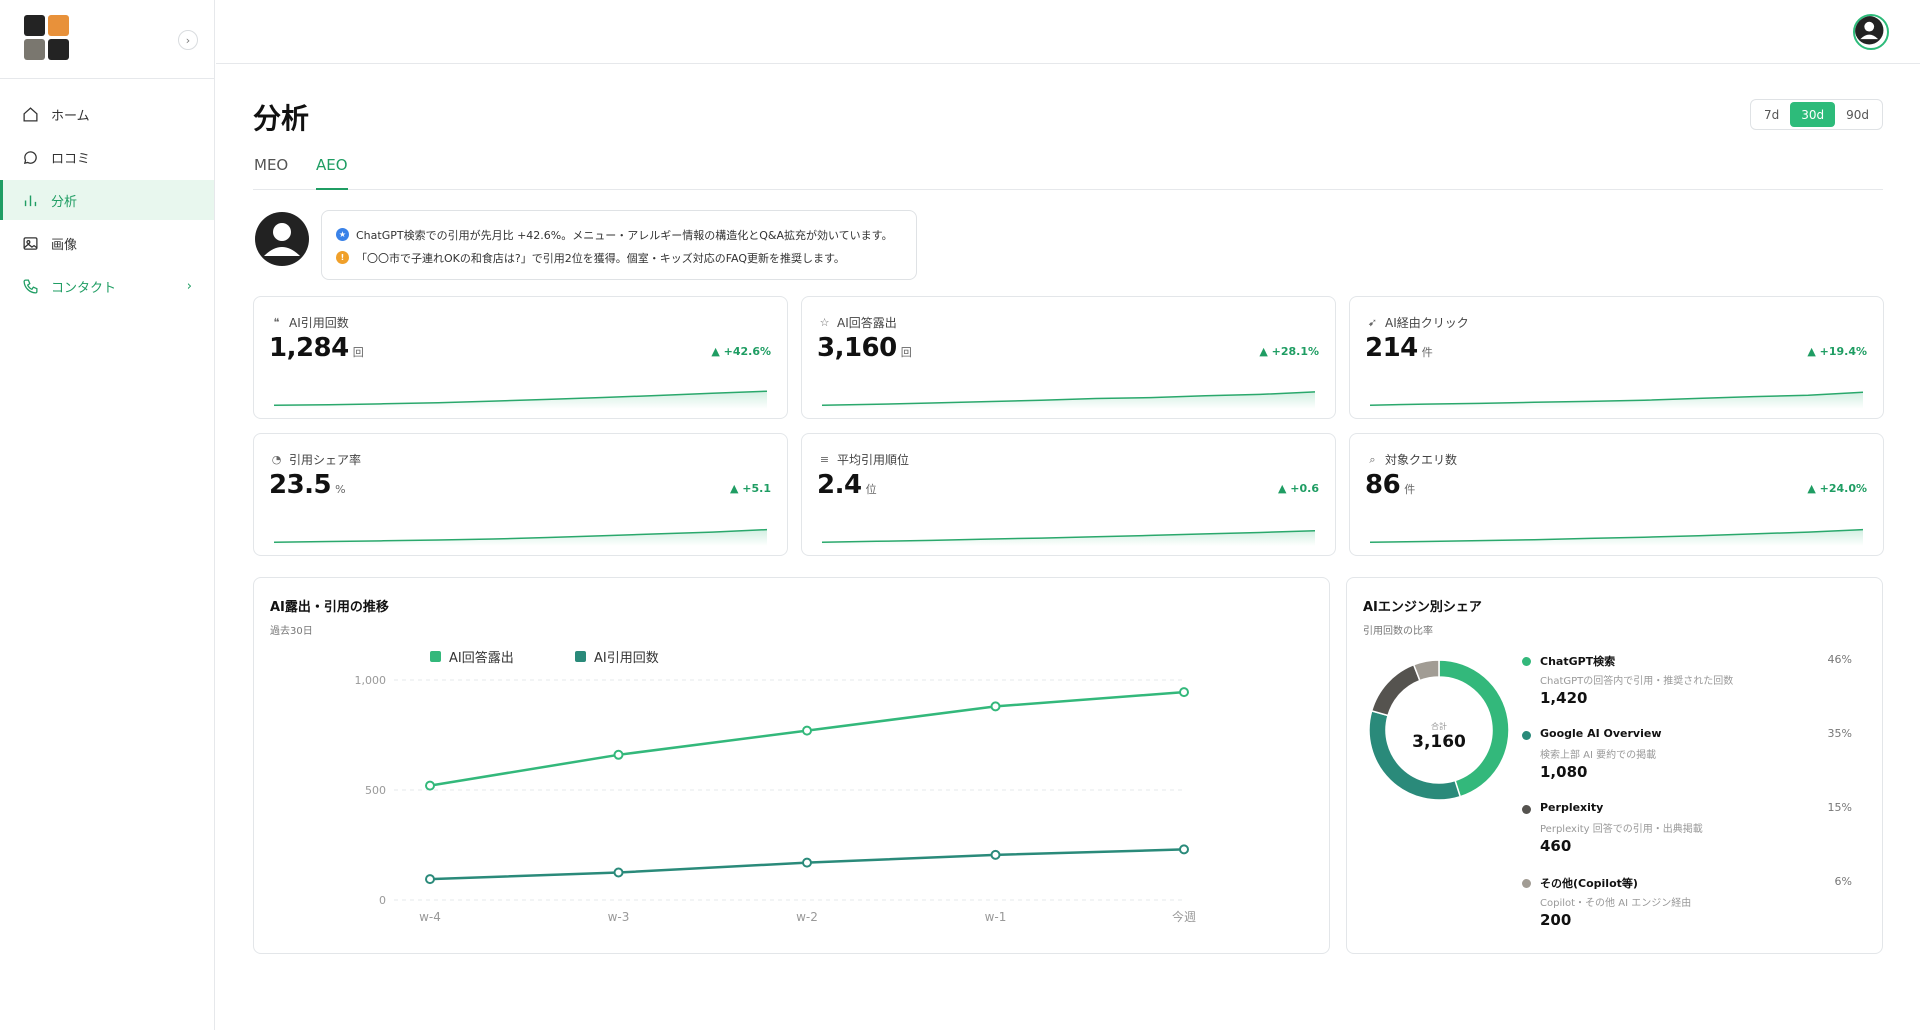 Image resolution: width=1920 pixels, height=1030 pixels. I want to click on kpi-card-avg-rank: ≡ 平均引用順位 2.4 位 ▲ +0.6, so click(1068, 494).